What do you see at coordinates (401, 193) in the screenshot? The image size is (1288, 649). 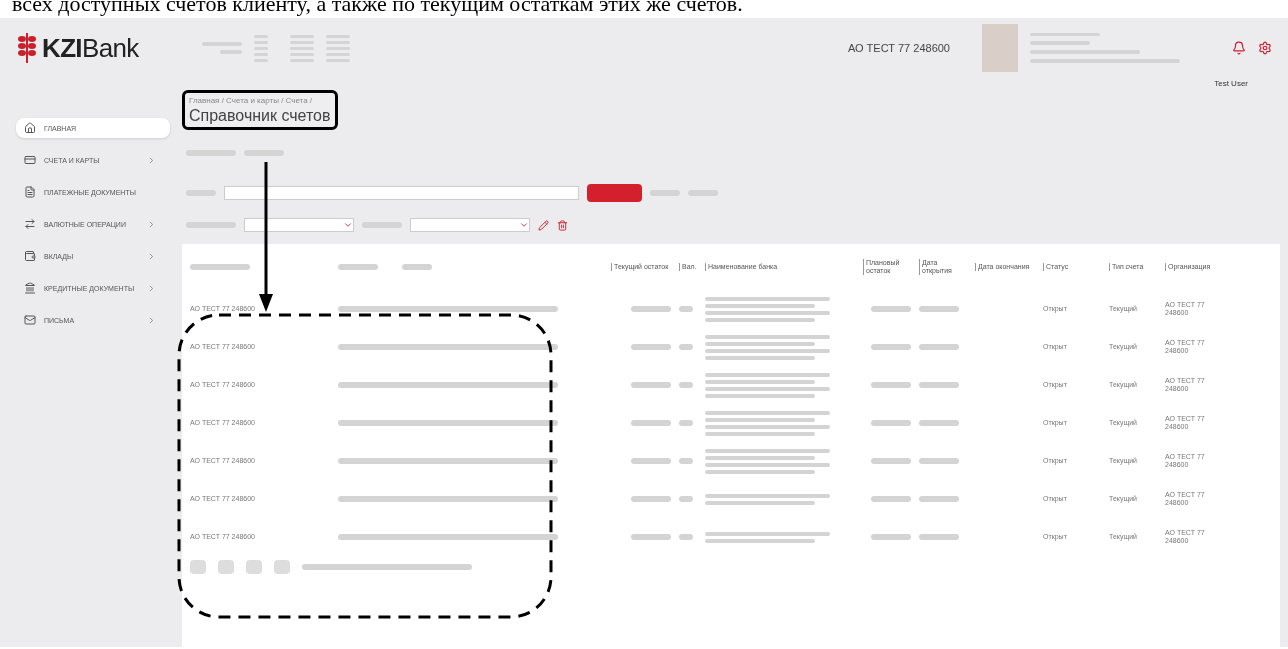 I see `search-field` at bounding box center [401, 193].